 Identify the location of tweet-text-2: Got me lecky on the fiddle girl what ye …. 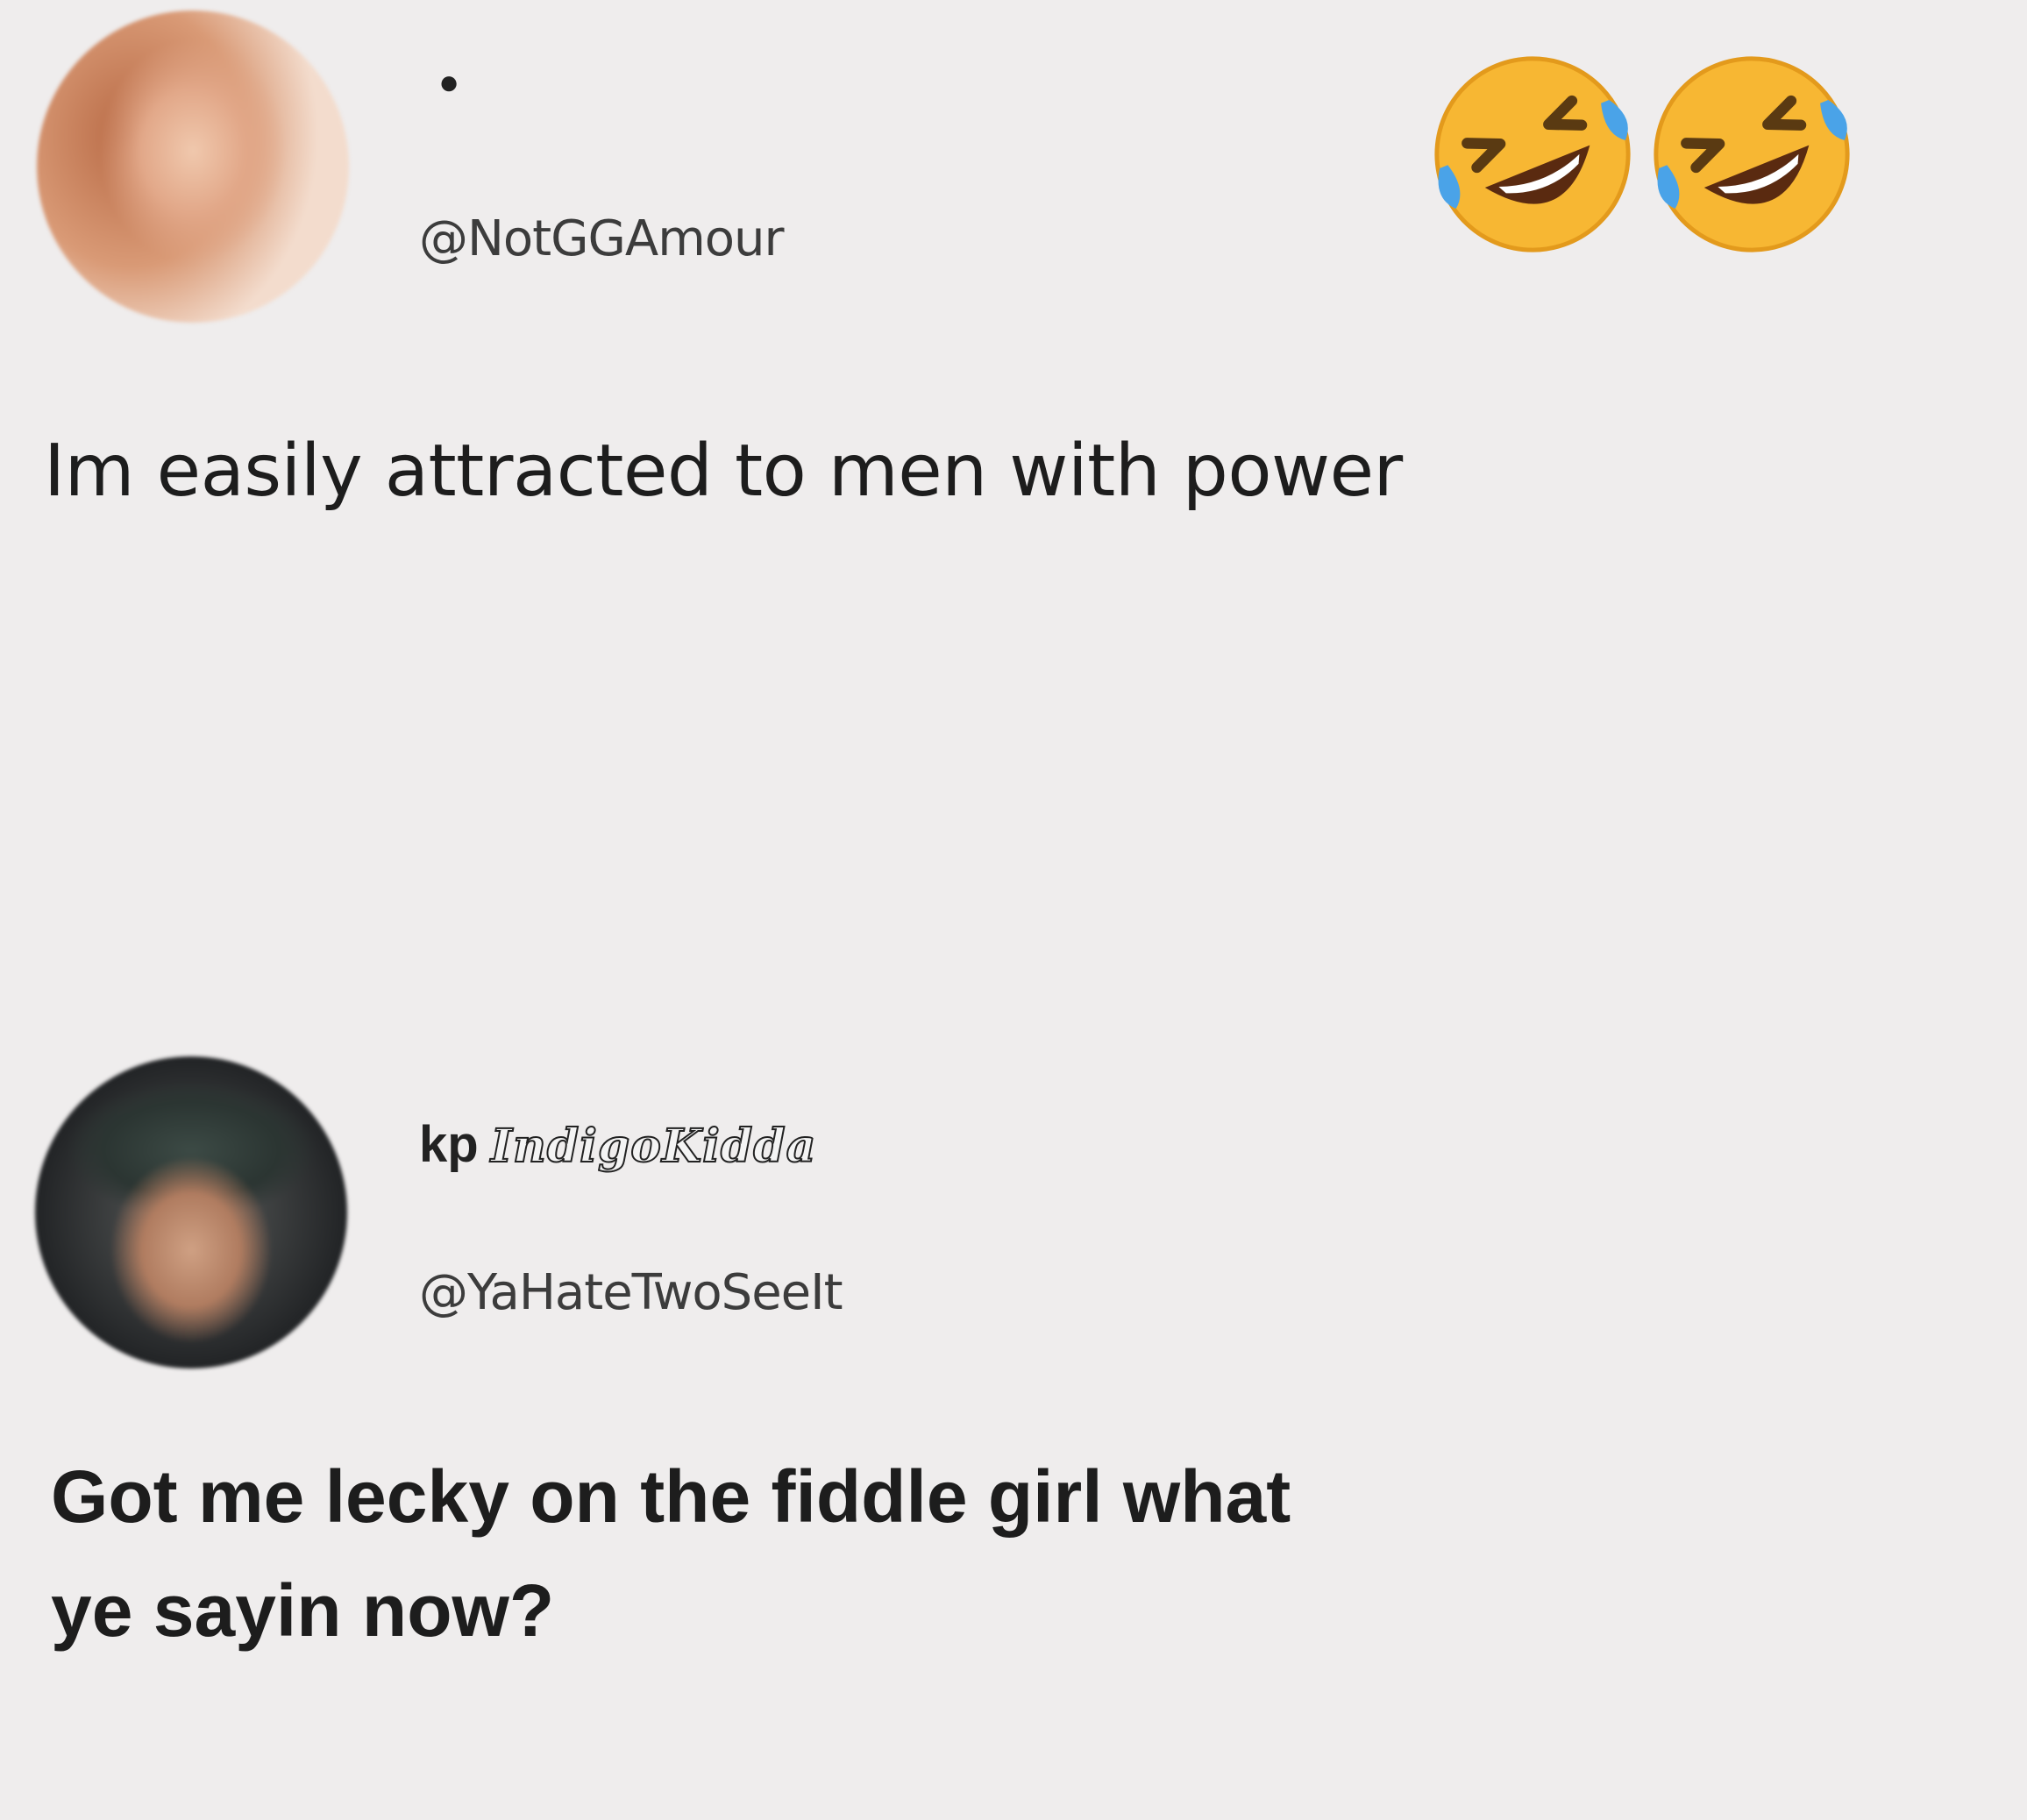
(1007, 1553).